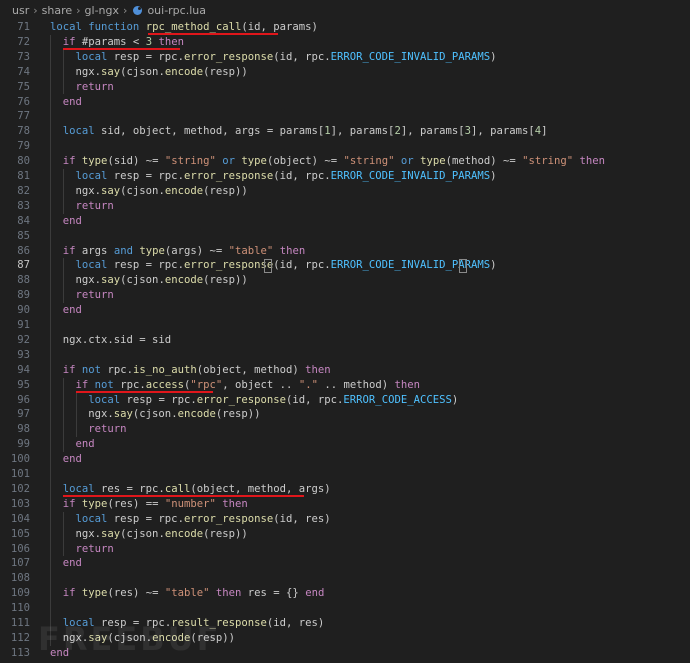 Image resolution: width=690 pixels, height=663 pixels. What do you see at coordinates (23, 176) in the screenshot?
I see `line-number: 81` at bounding box center [23, 176].